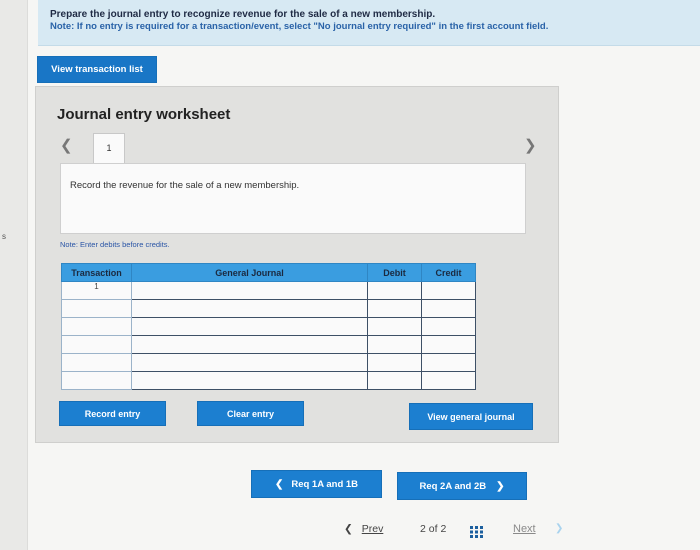 This screenshot has width=700, height=550. I want to click on req-next-button: Req 2A and 2B ❯, so click(462, 486).